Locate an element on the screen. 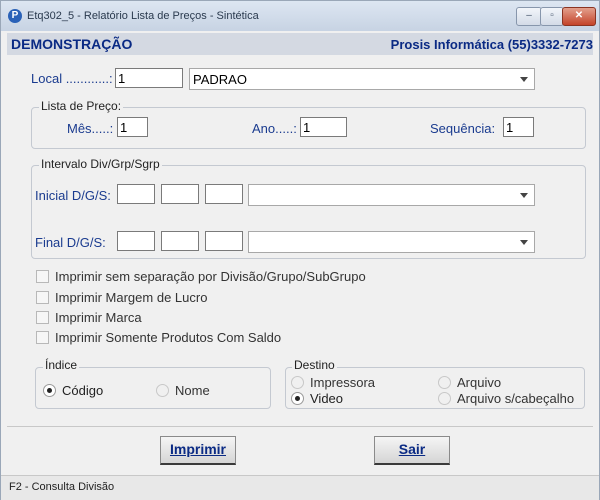 The width and height of the screenshot is (600, 500). final-subgrupo-input is located at coordinates (224, 241).